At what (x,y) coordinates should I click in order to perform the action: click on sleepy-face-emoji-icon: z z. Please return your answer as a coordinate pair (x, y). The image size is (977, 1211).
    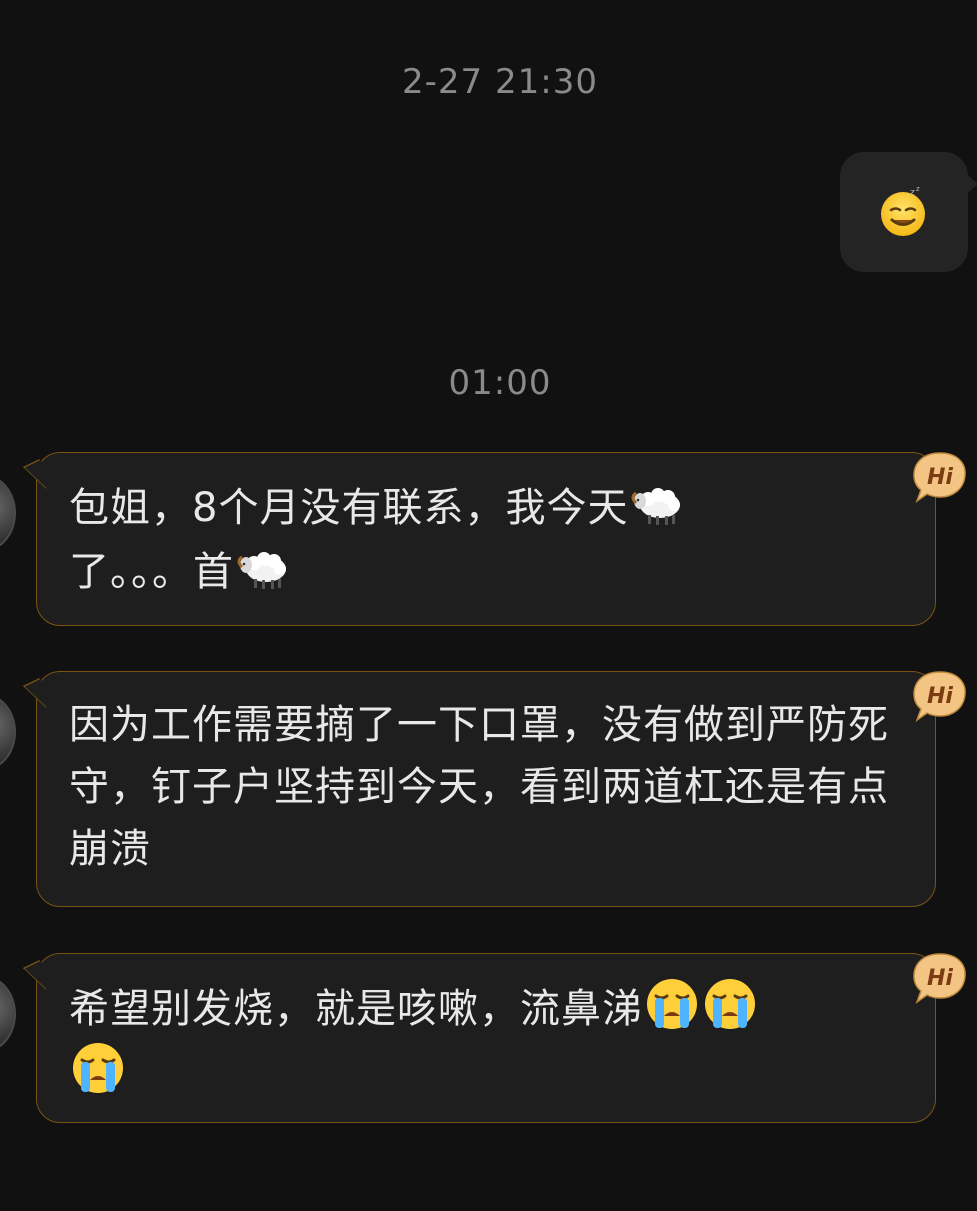
    Looking at the image, I should click on (903, 210).